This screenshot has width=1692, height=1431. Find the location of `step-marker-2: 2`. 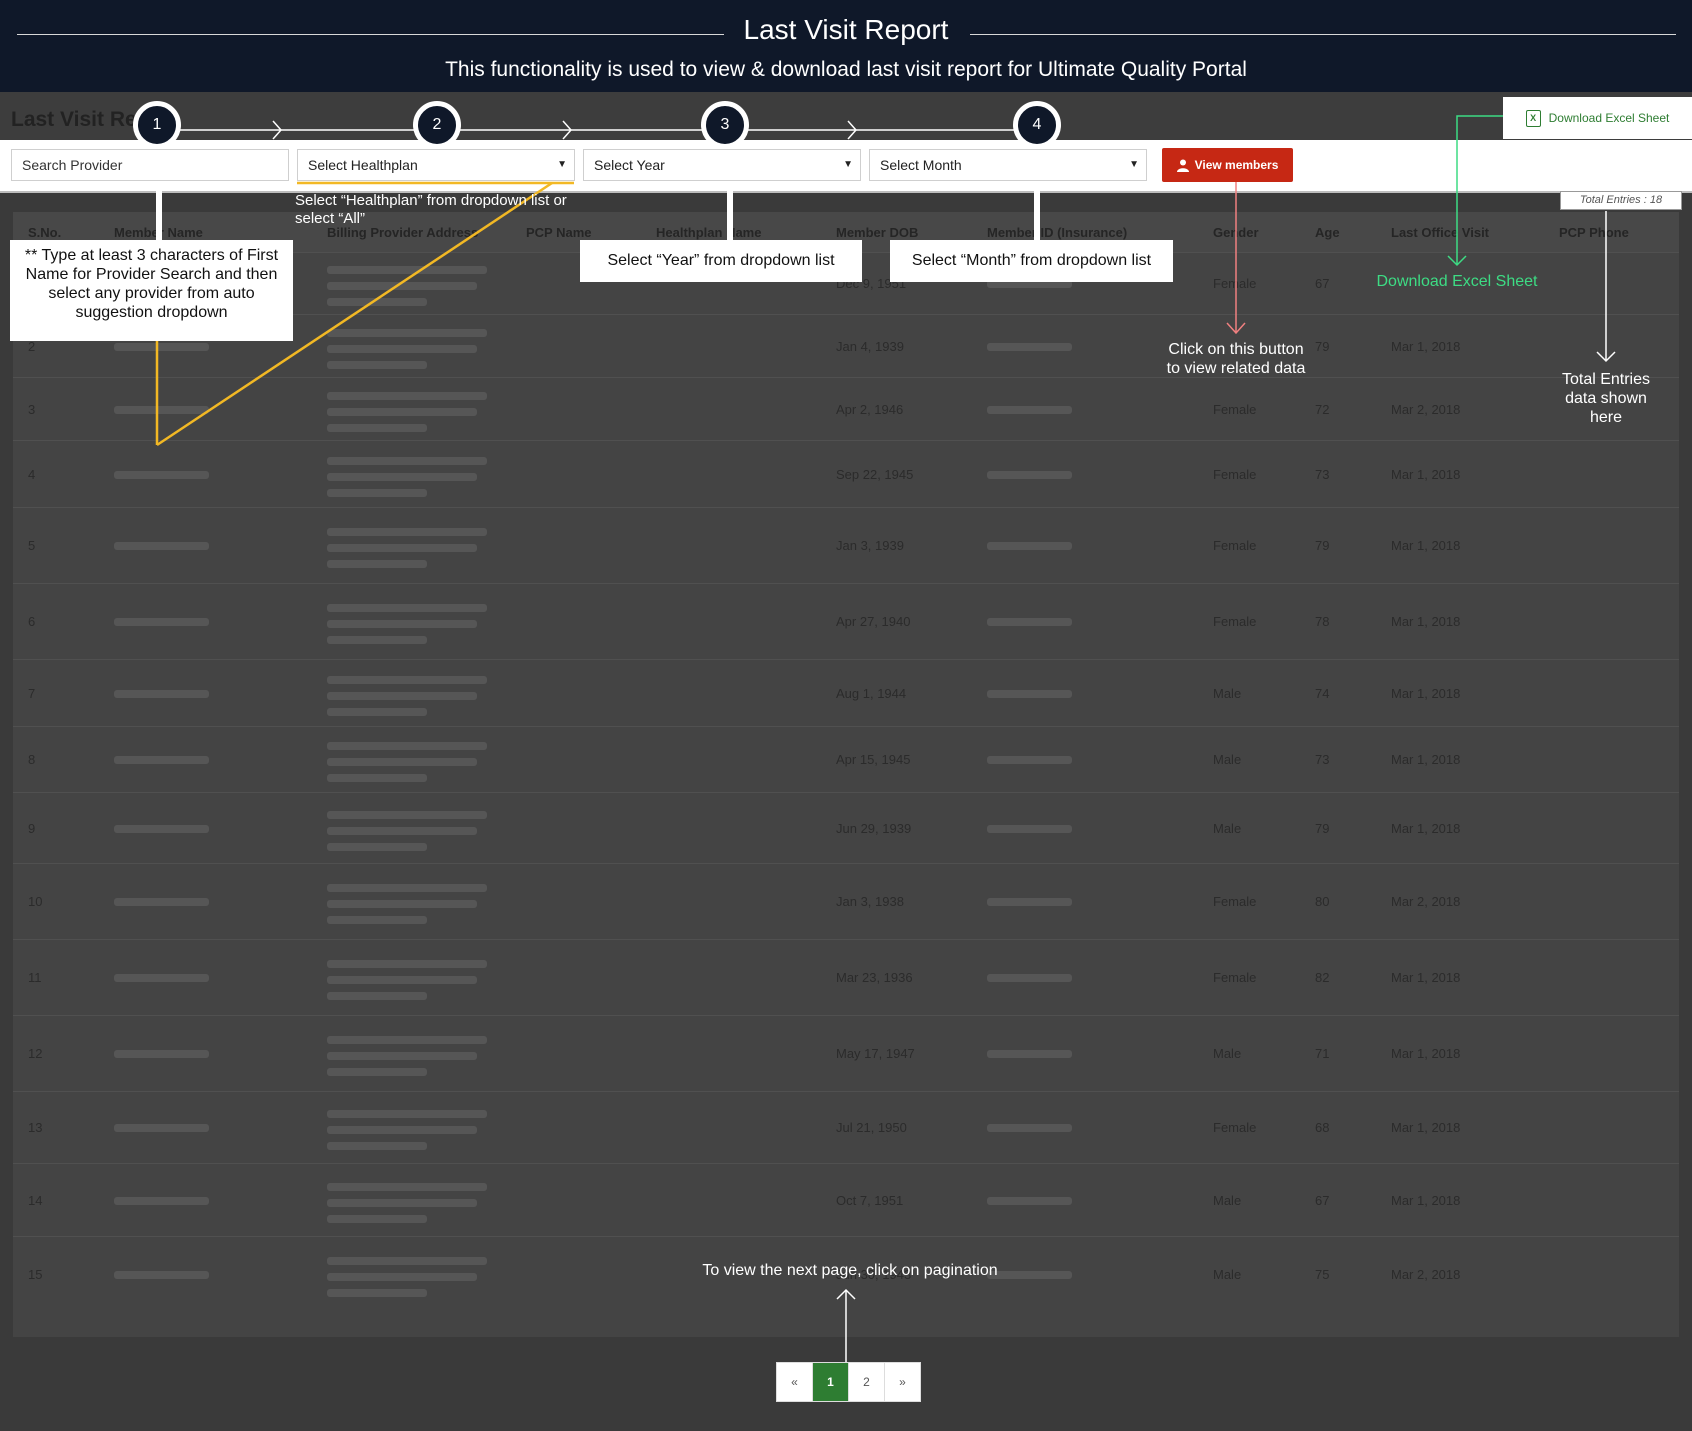

step-marker-2: 2 is located at coordinates (437, 125).